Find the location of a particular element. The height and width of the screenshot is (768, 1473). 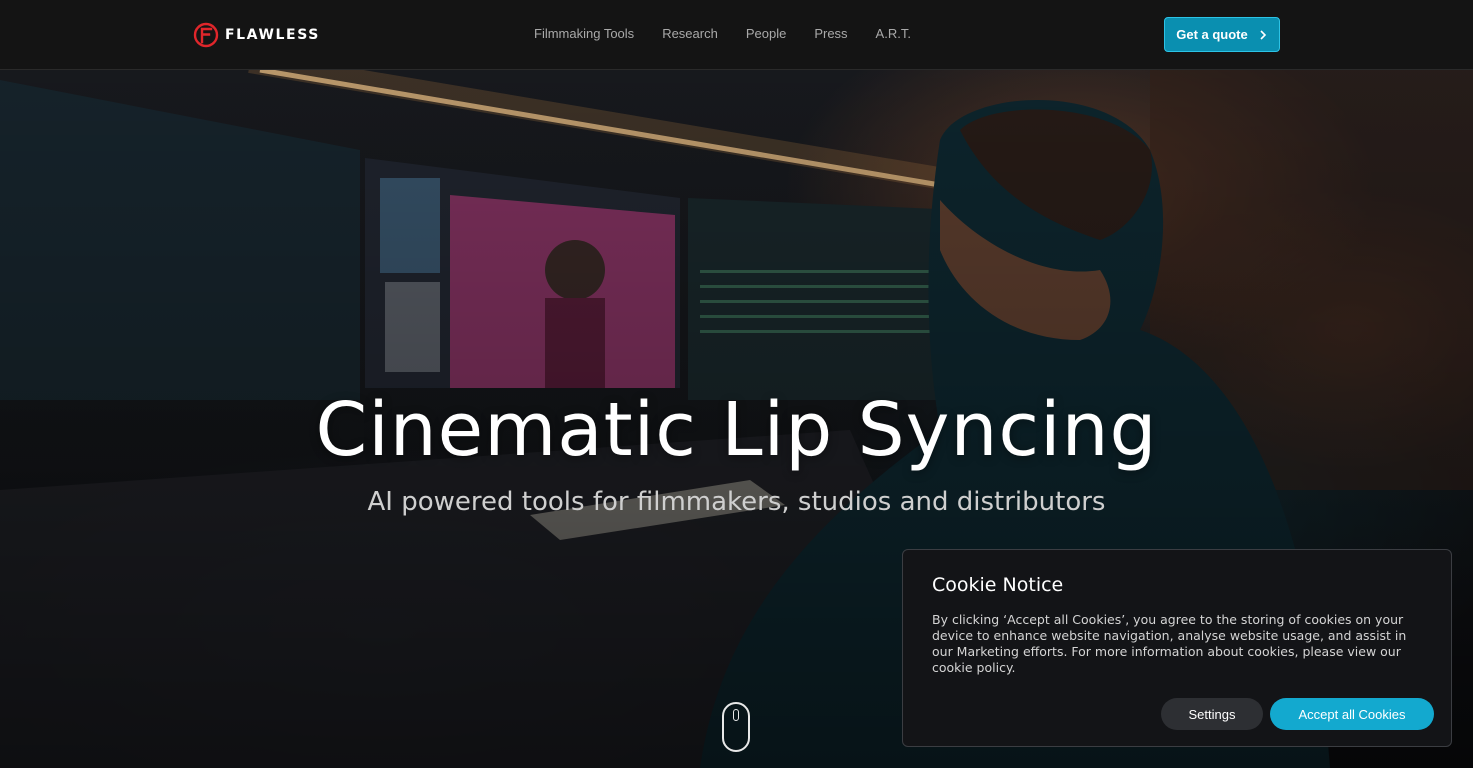

flawless-logo-icon is located at coordinates (206, 35).